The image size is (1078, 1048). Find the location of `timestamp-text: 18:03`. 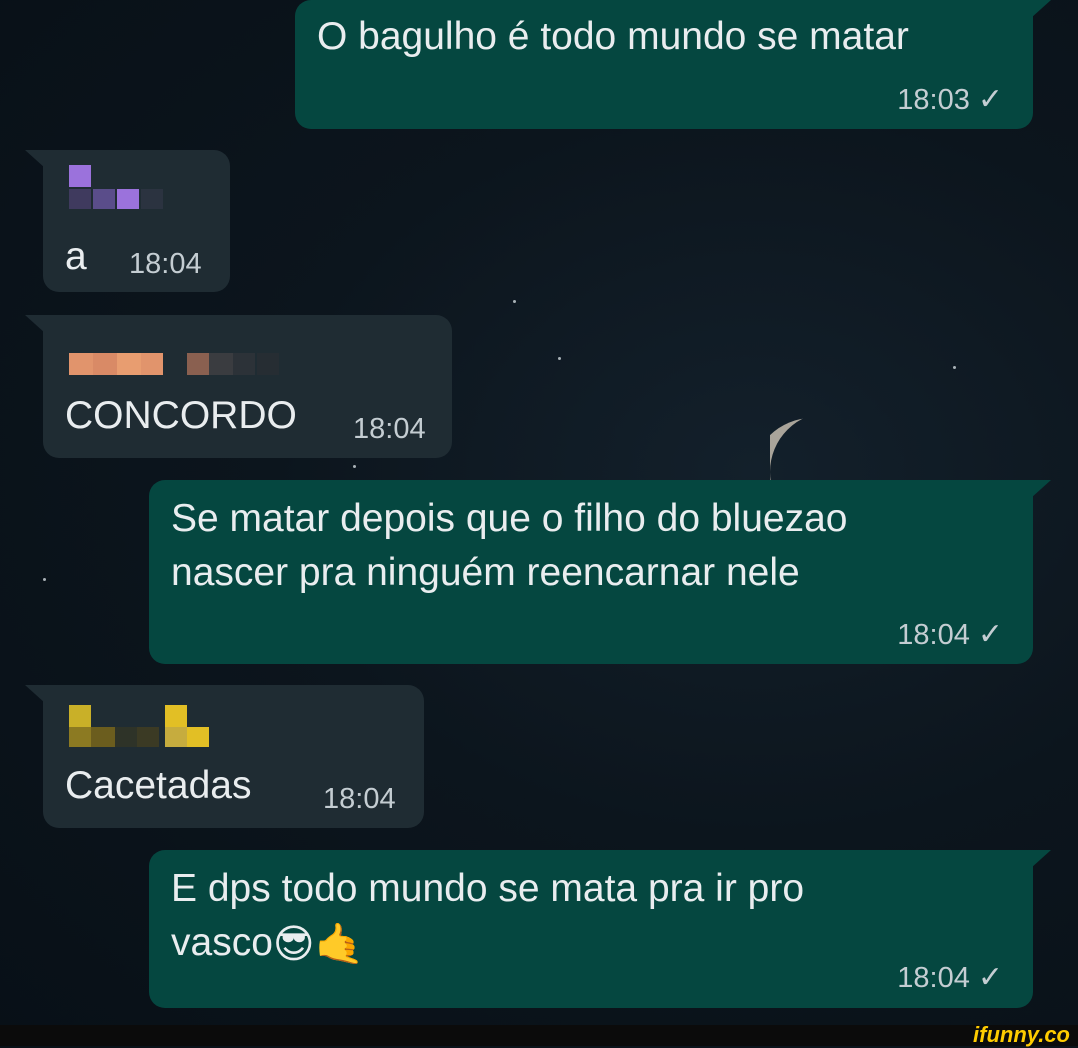

timestamp-text: 18:03 is located at coordinates (933, 100).